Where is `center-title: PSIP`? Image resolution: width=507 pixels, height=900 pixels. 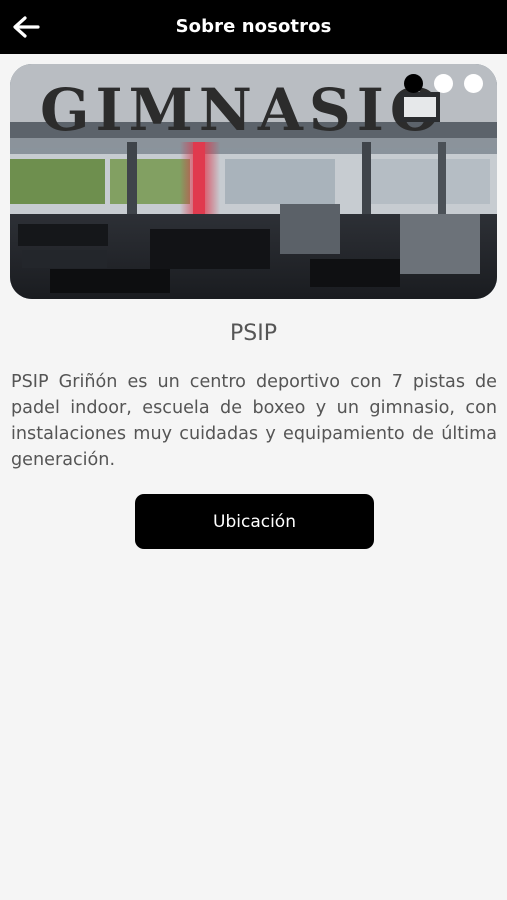 center-title: PSIP is located at coordinates (253, 333).